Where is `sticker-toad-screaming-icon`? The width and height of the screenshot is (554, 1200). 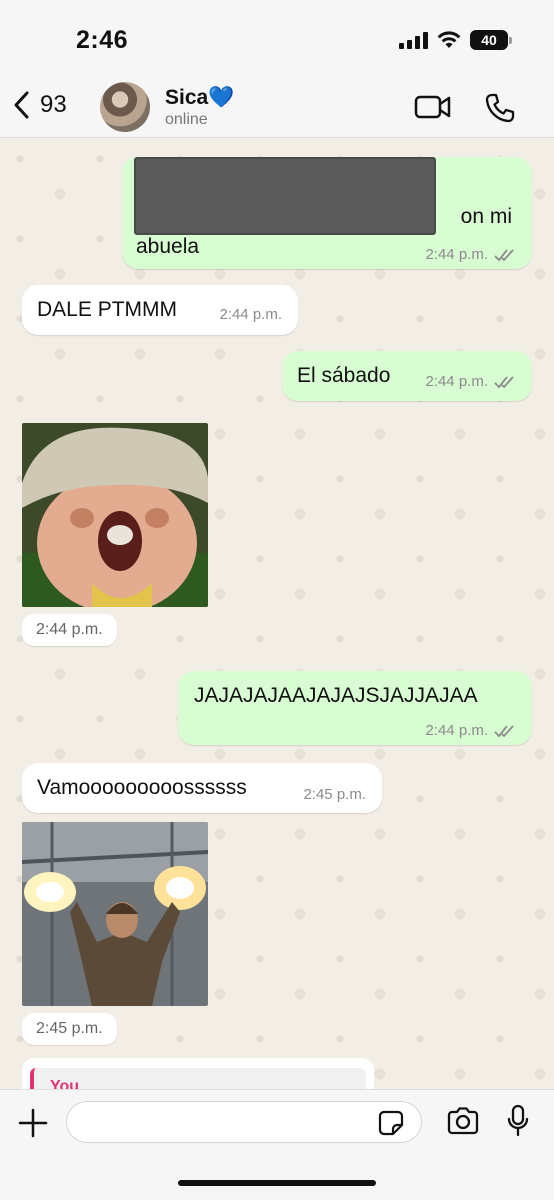
sticker-toad-screaming-icon is located at coordinates (115, 515).